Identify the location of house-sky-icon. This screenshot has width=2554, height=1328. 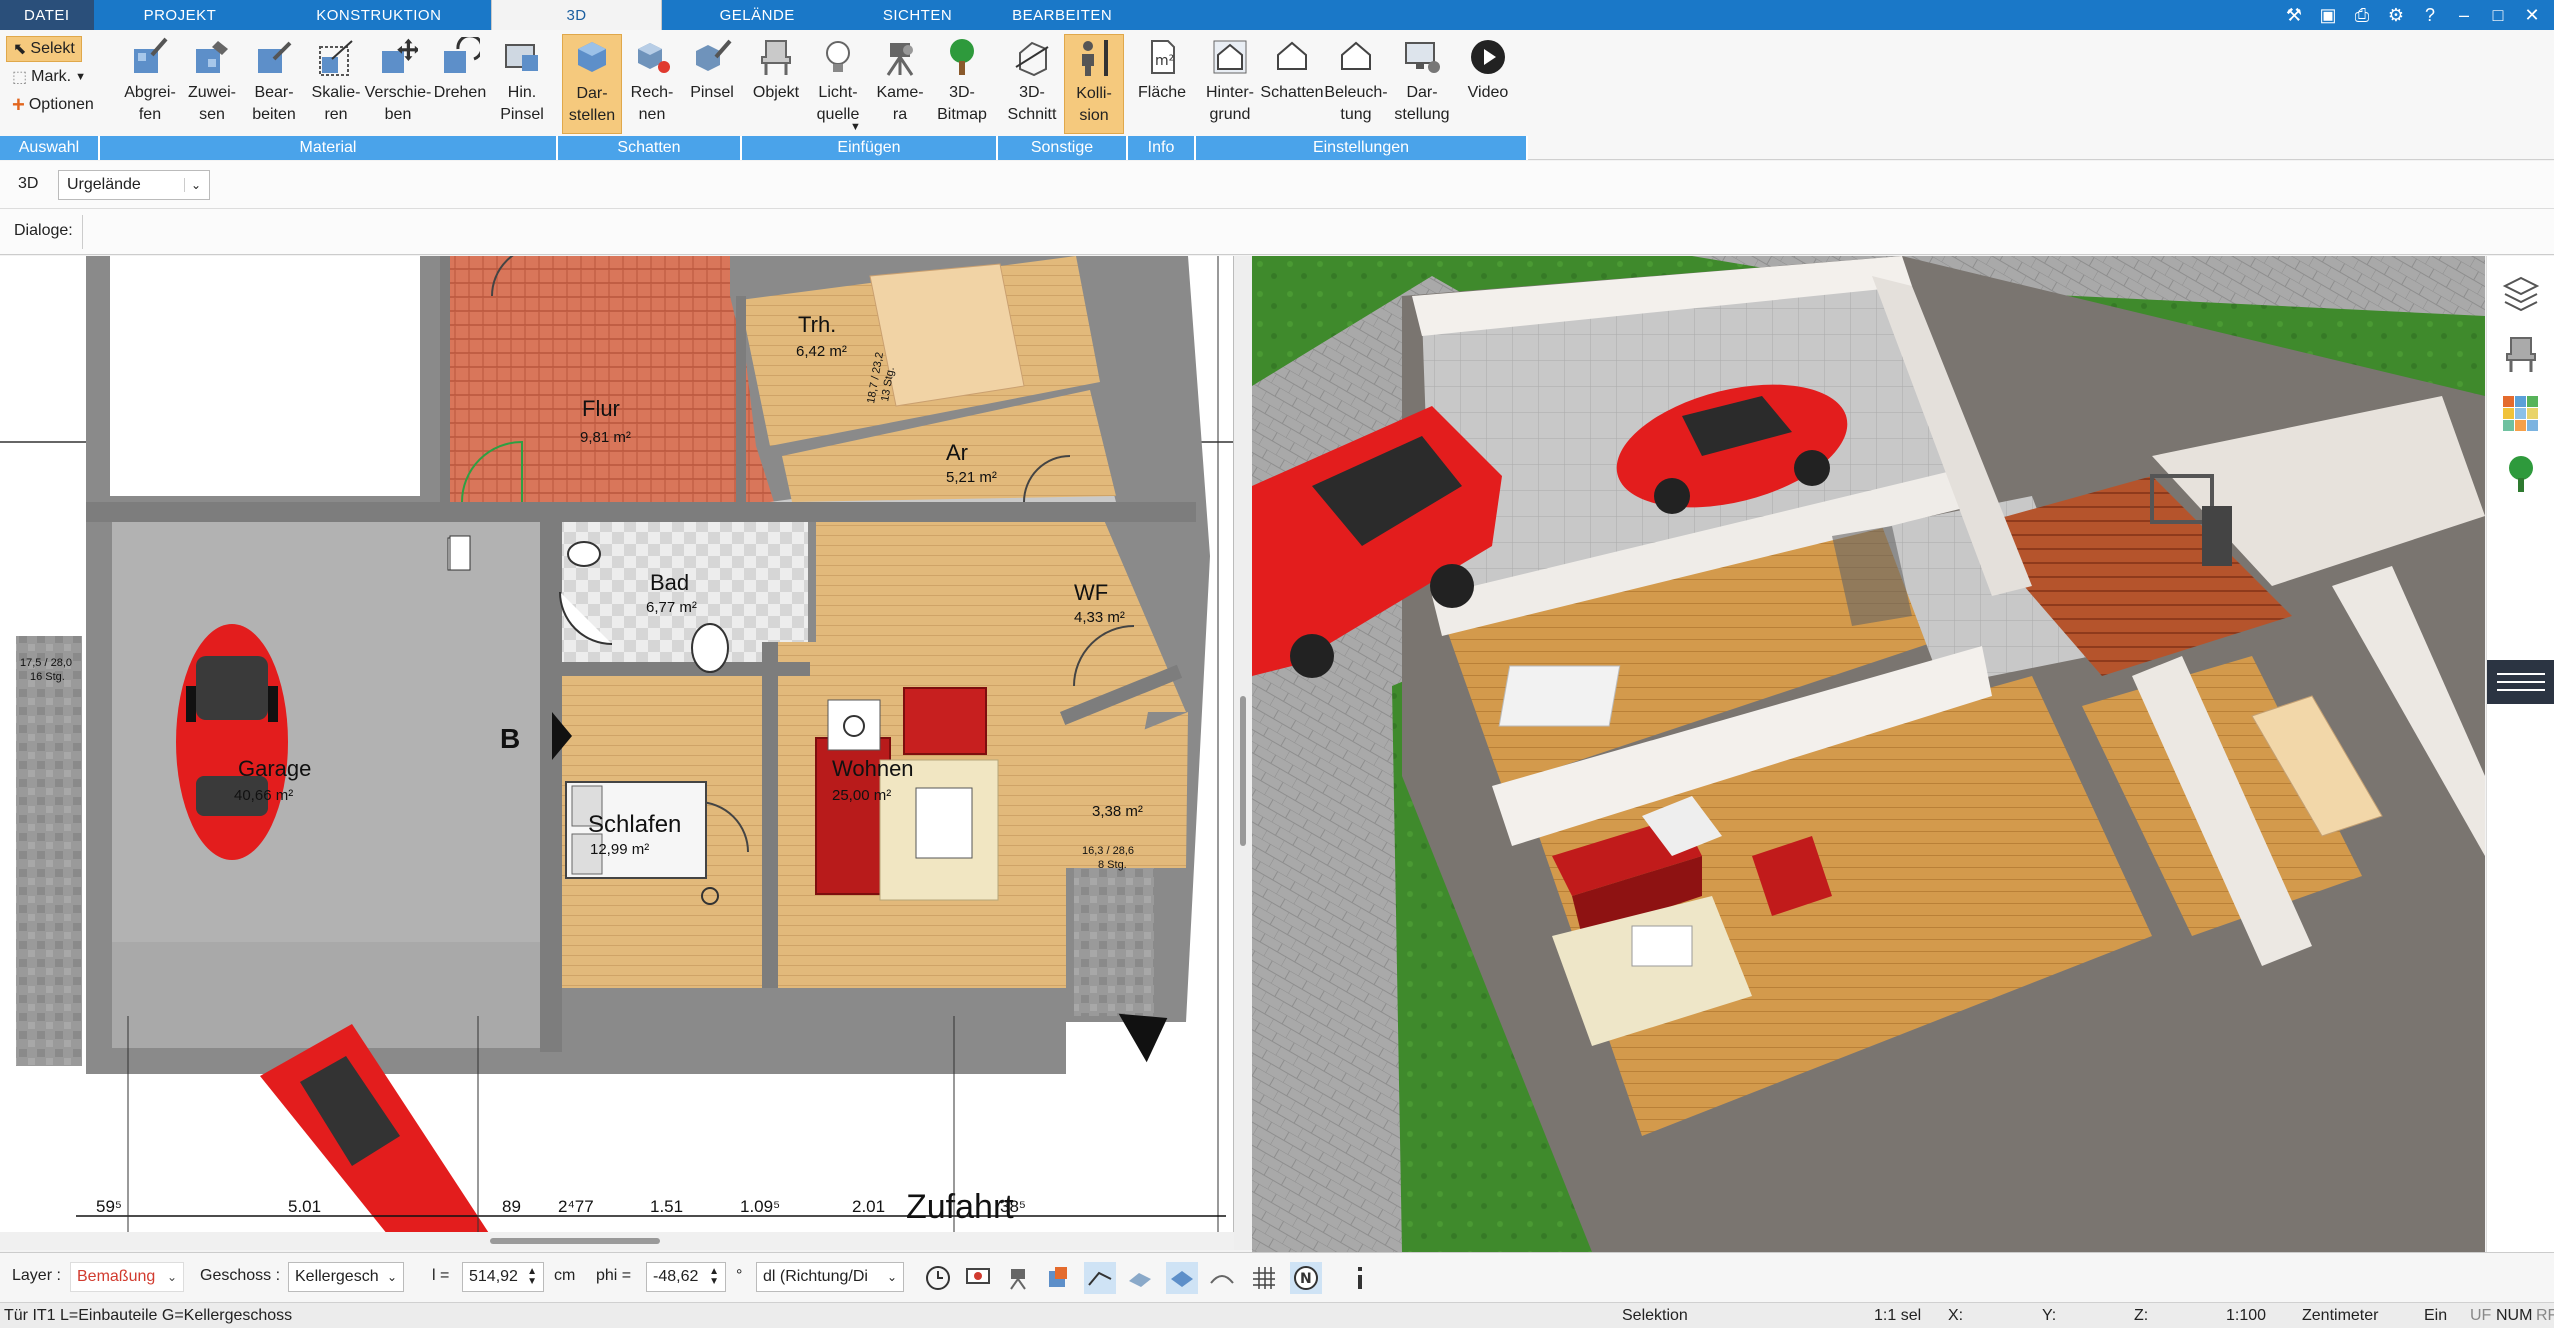
(1230, 57).